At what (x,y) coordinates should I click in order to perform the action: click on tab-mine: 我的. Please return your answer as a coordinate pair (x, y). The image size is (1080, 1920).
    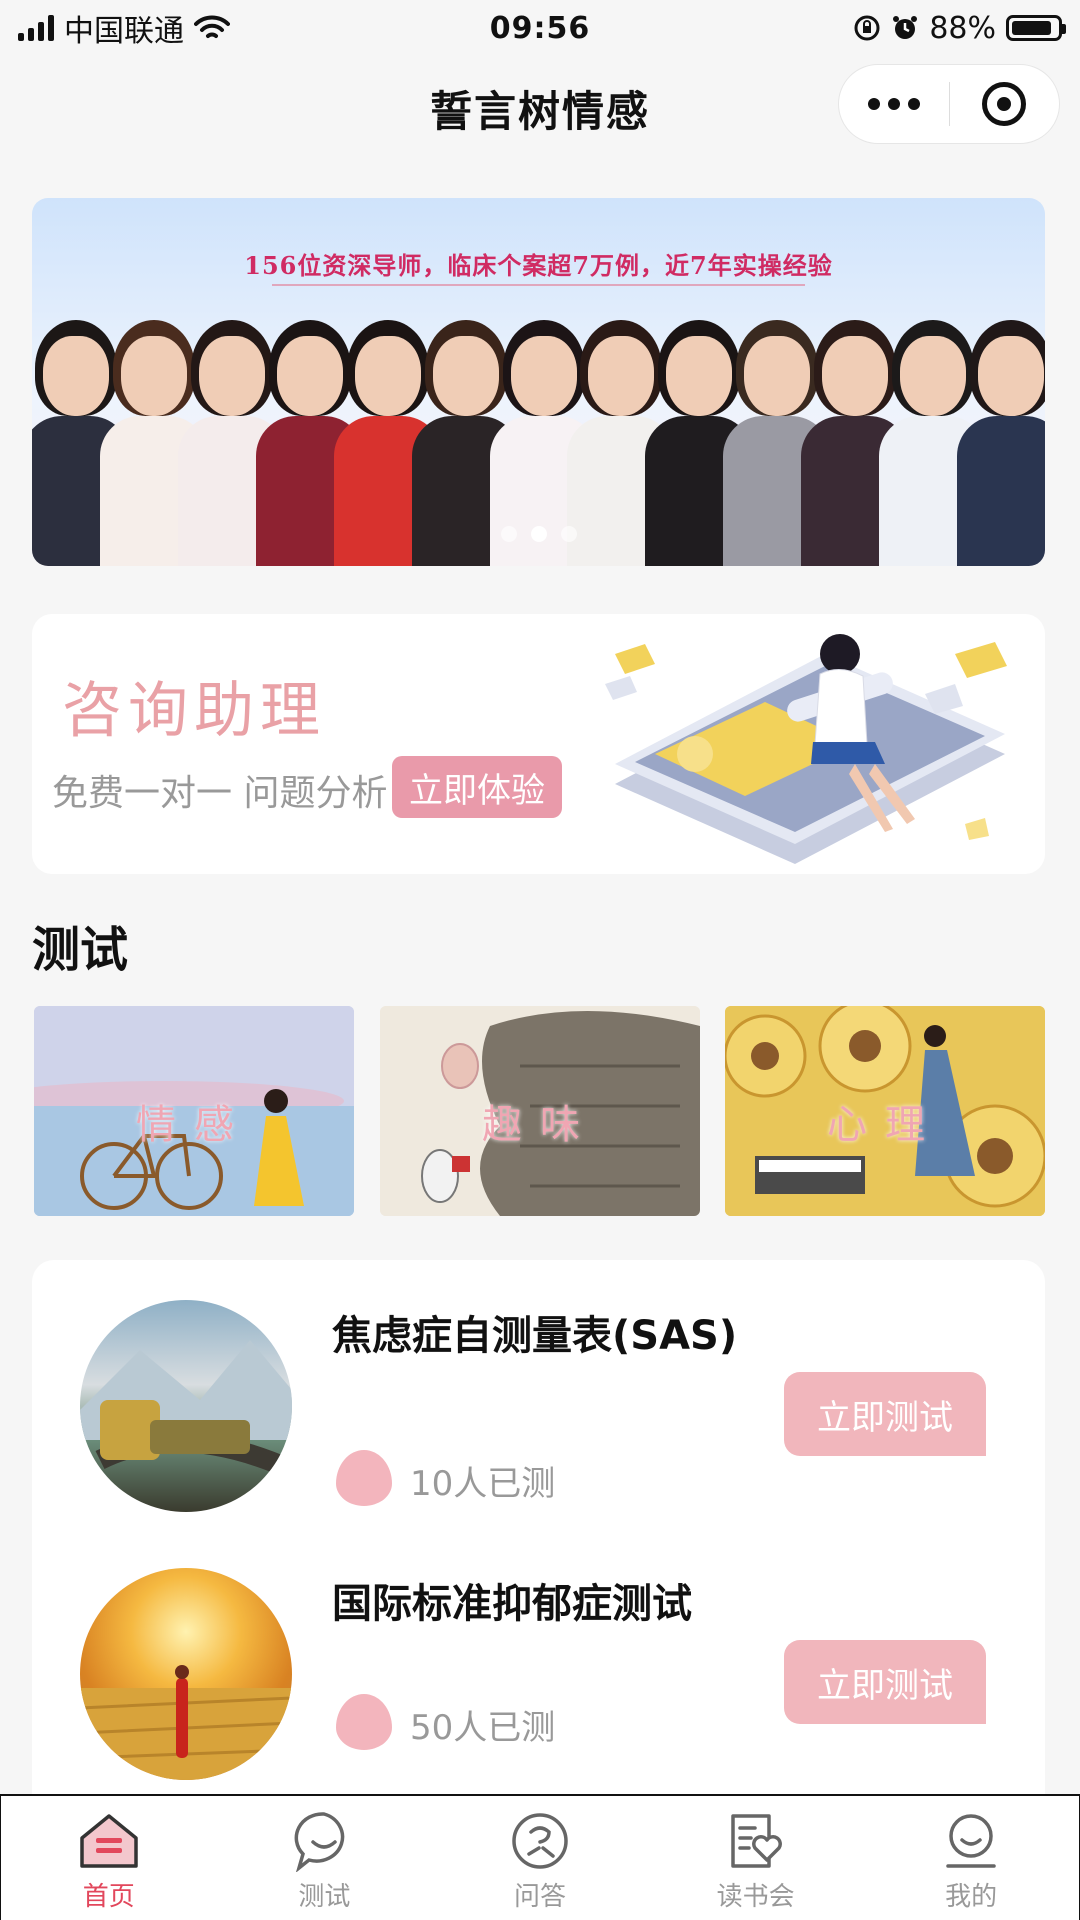
    Looking at the image, I should click on (971, 1858).